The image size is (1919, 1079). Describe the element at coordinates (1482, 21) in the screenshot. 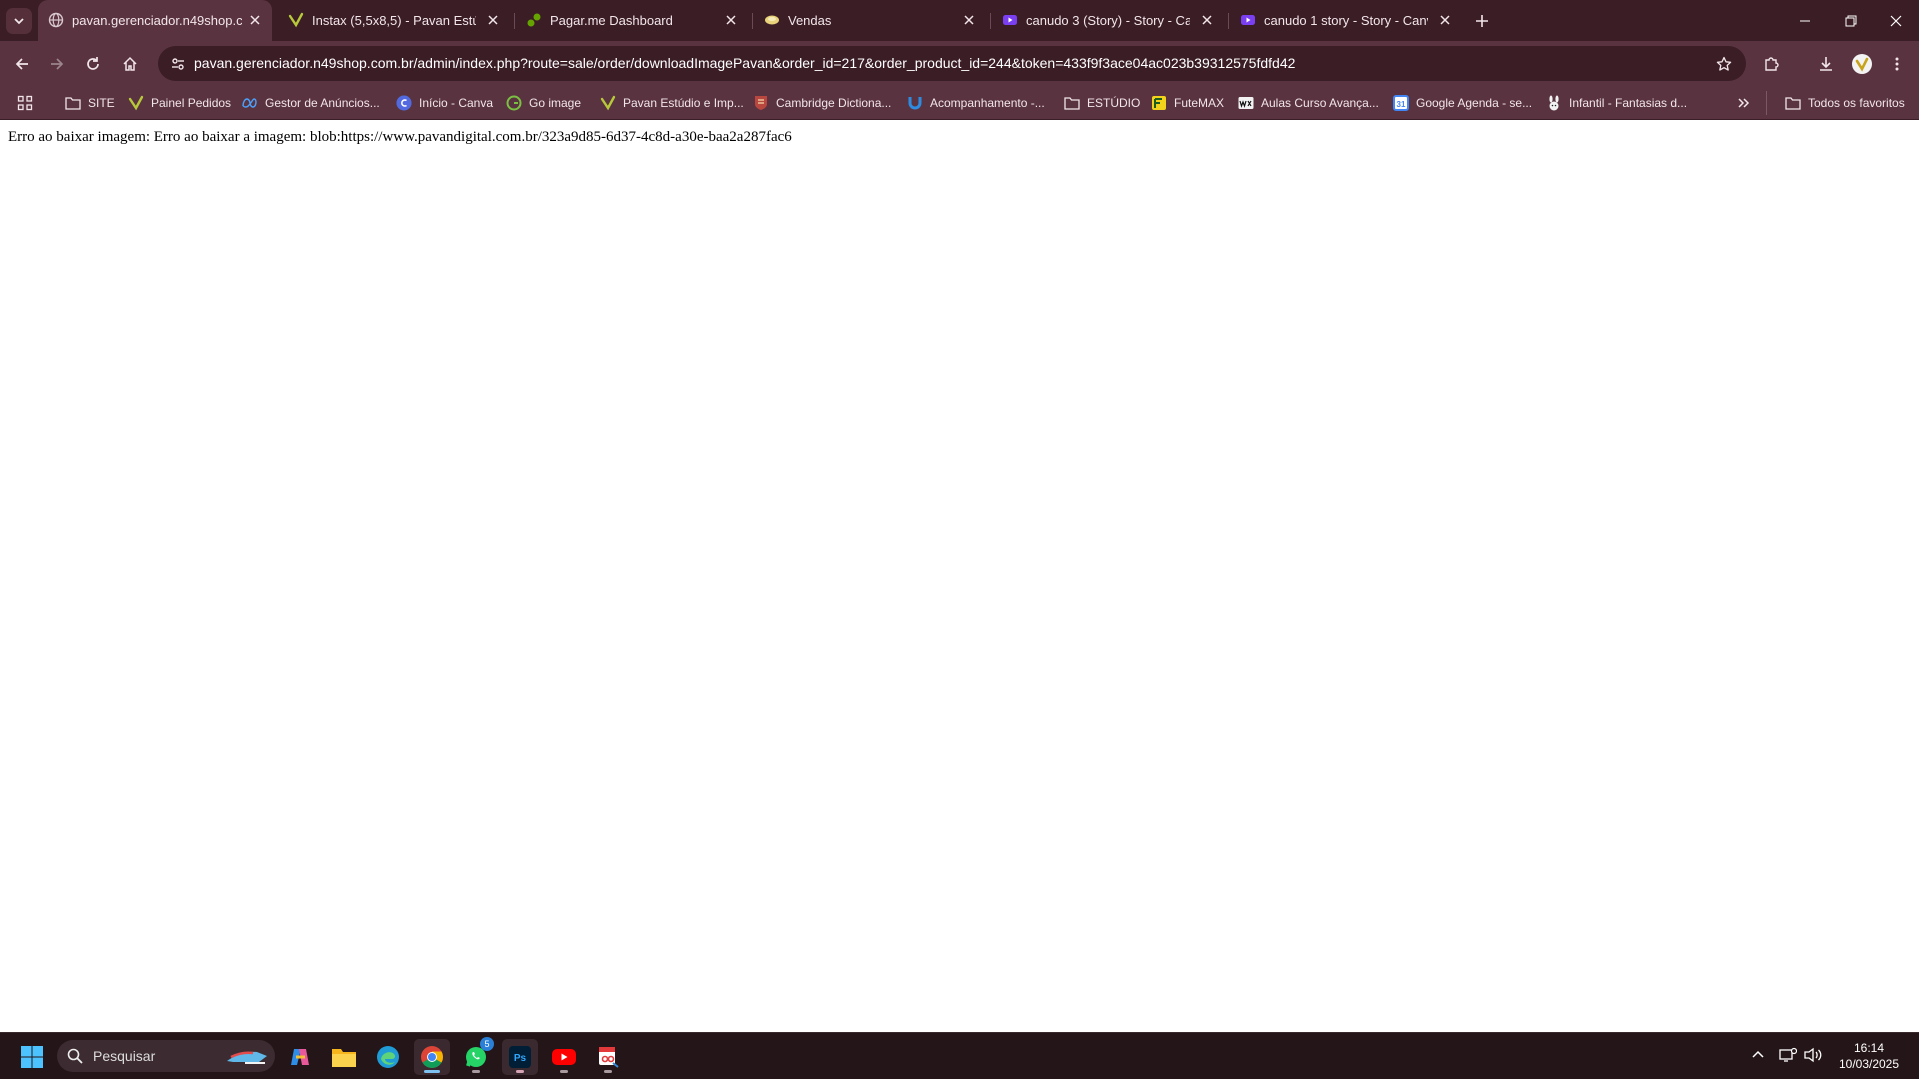

I see `new-tab-button` at that location.